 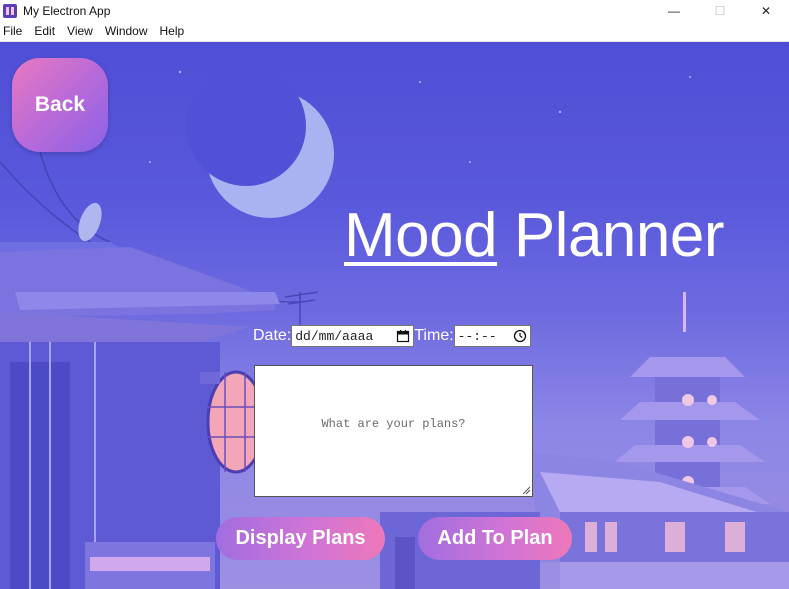 What do you see at coordinates (477, 336) in the screenshot?
I see `time-placeholder: --:--` at bounding box center [477, 336].